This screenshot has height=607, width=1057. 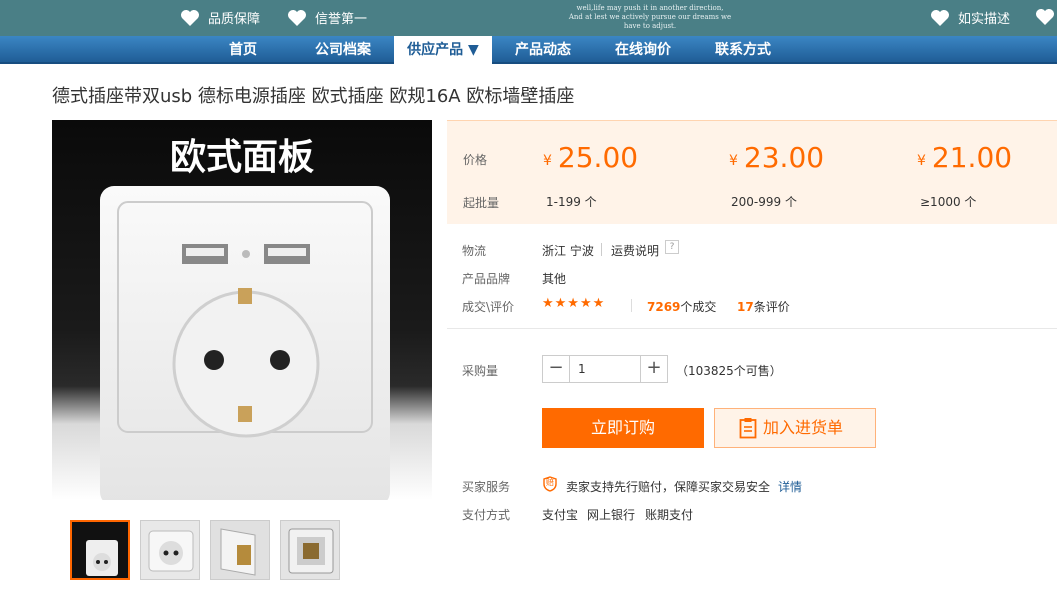 What do you see at coordinates (245, 414) in the screenshot?
I see `ground-clip-bottom` at bounding box center [245, 414].